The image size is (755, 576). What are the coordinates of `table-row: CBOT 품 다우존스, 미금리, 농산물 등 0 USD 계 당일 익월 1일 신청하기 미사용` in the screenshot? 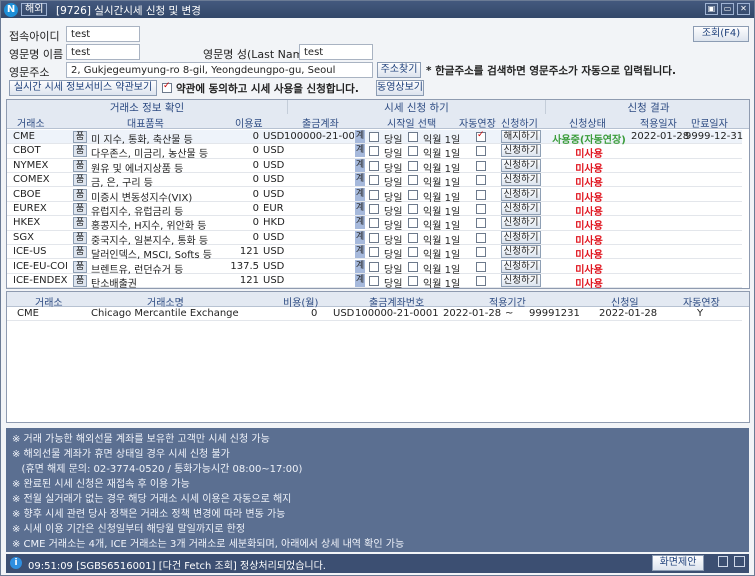 It's located at (374, 152).